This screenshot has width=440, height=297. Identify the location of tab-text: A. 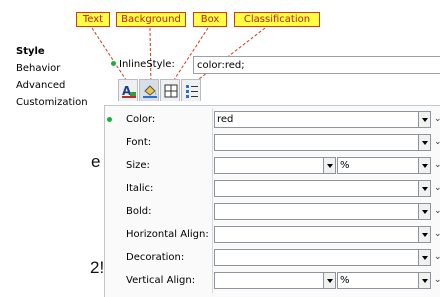
(128, 90).